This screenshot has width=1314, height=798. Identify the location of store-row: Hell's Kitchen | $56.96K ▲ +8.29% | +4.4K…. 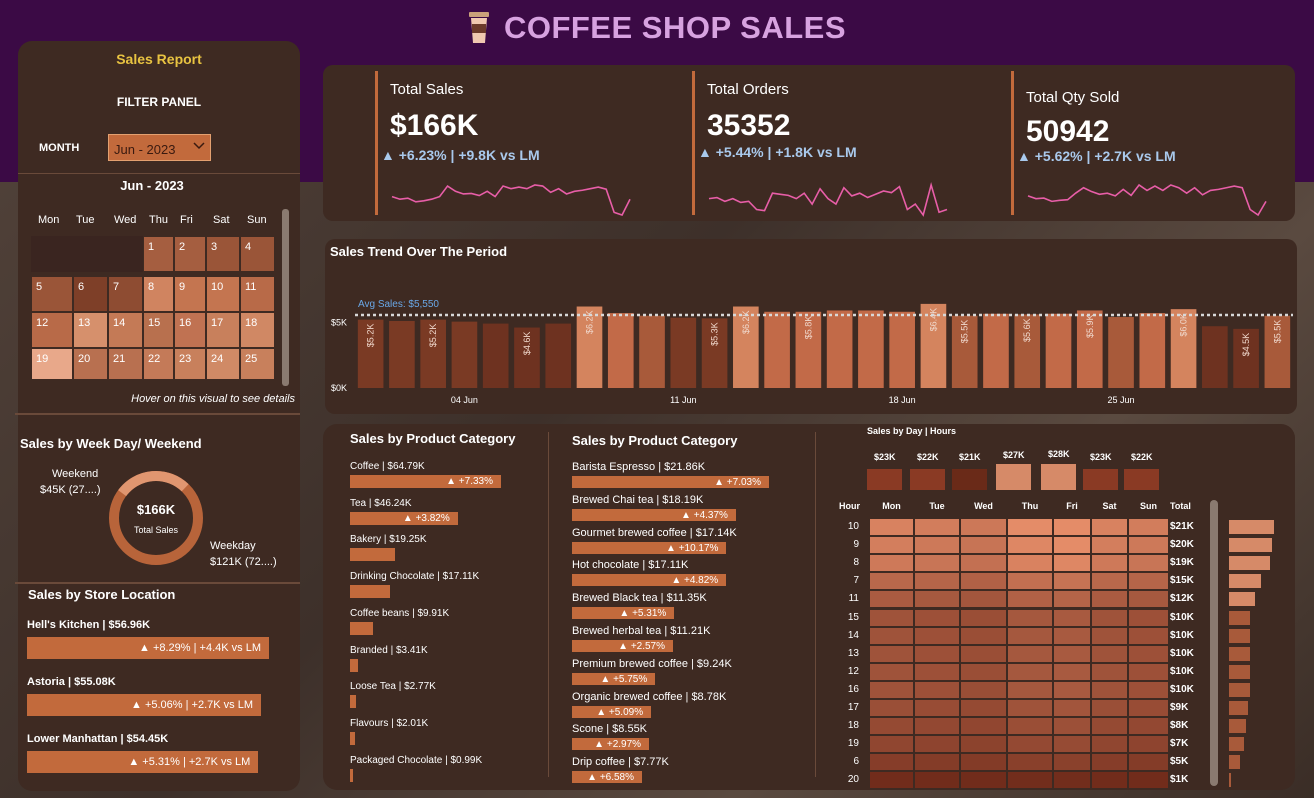
(149, 639).